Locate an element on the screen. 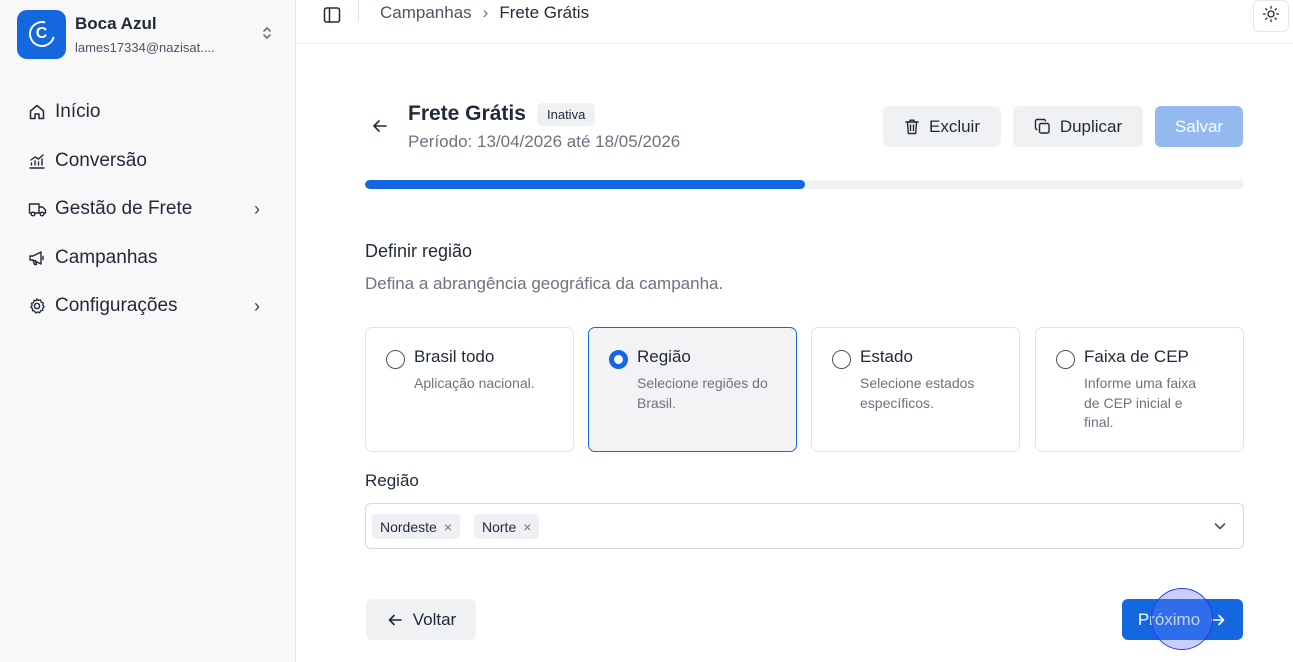 This screenshot has width=1293, height=662. home-icon is located at coordinates (37, 112).